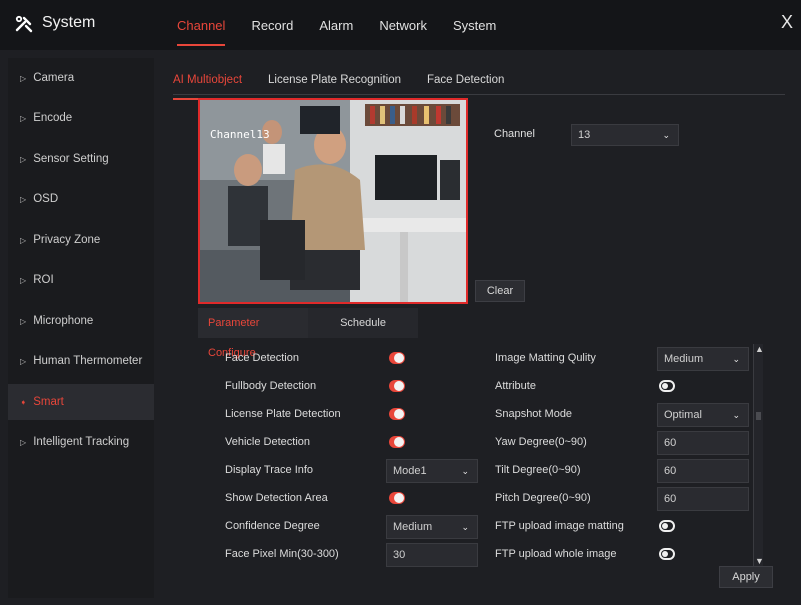  What do you see at coordinates (267, 442) in the screenshot?
I see `vehicle-detection-label: Vehicle Detection` at bounding box center [267, 442].